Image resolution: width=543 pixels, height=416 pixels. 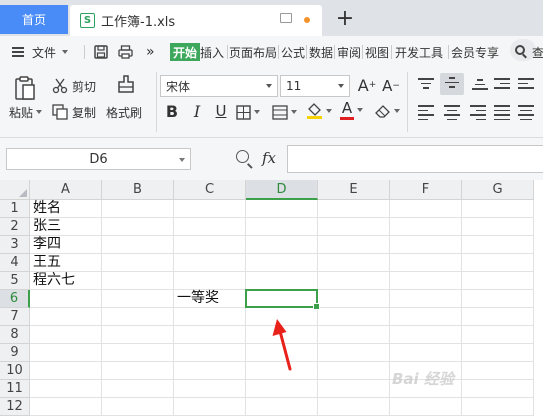 I want to click on menu-tab-insert: 插入, so click(x=212, y=52).